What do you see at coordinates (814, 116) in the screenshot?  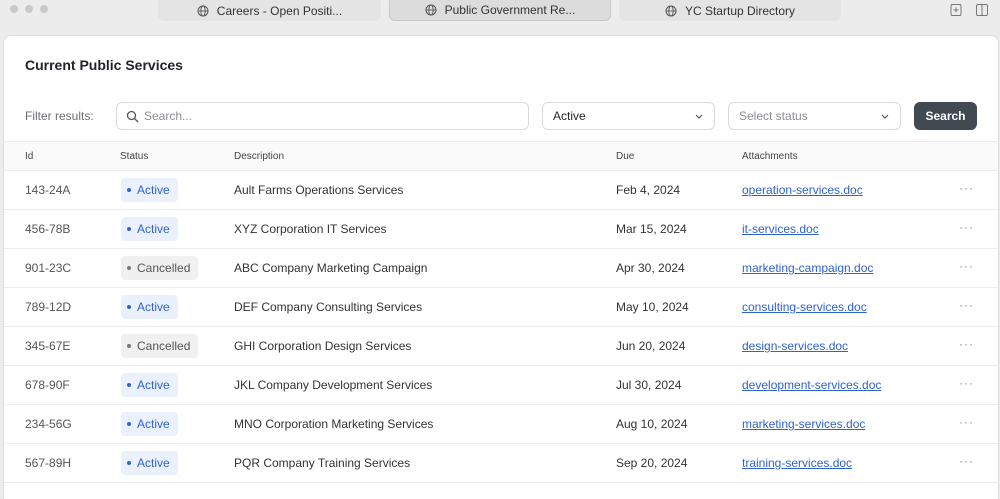 I see `secondary-status-select: Select status` at bounding box center [814, 116].